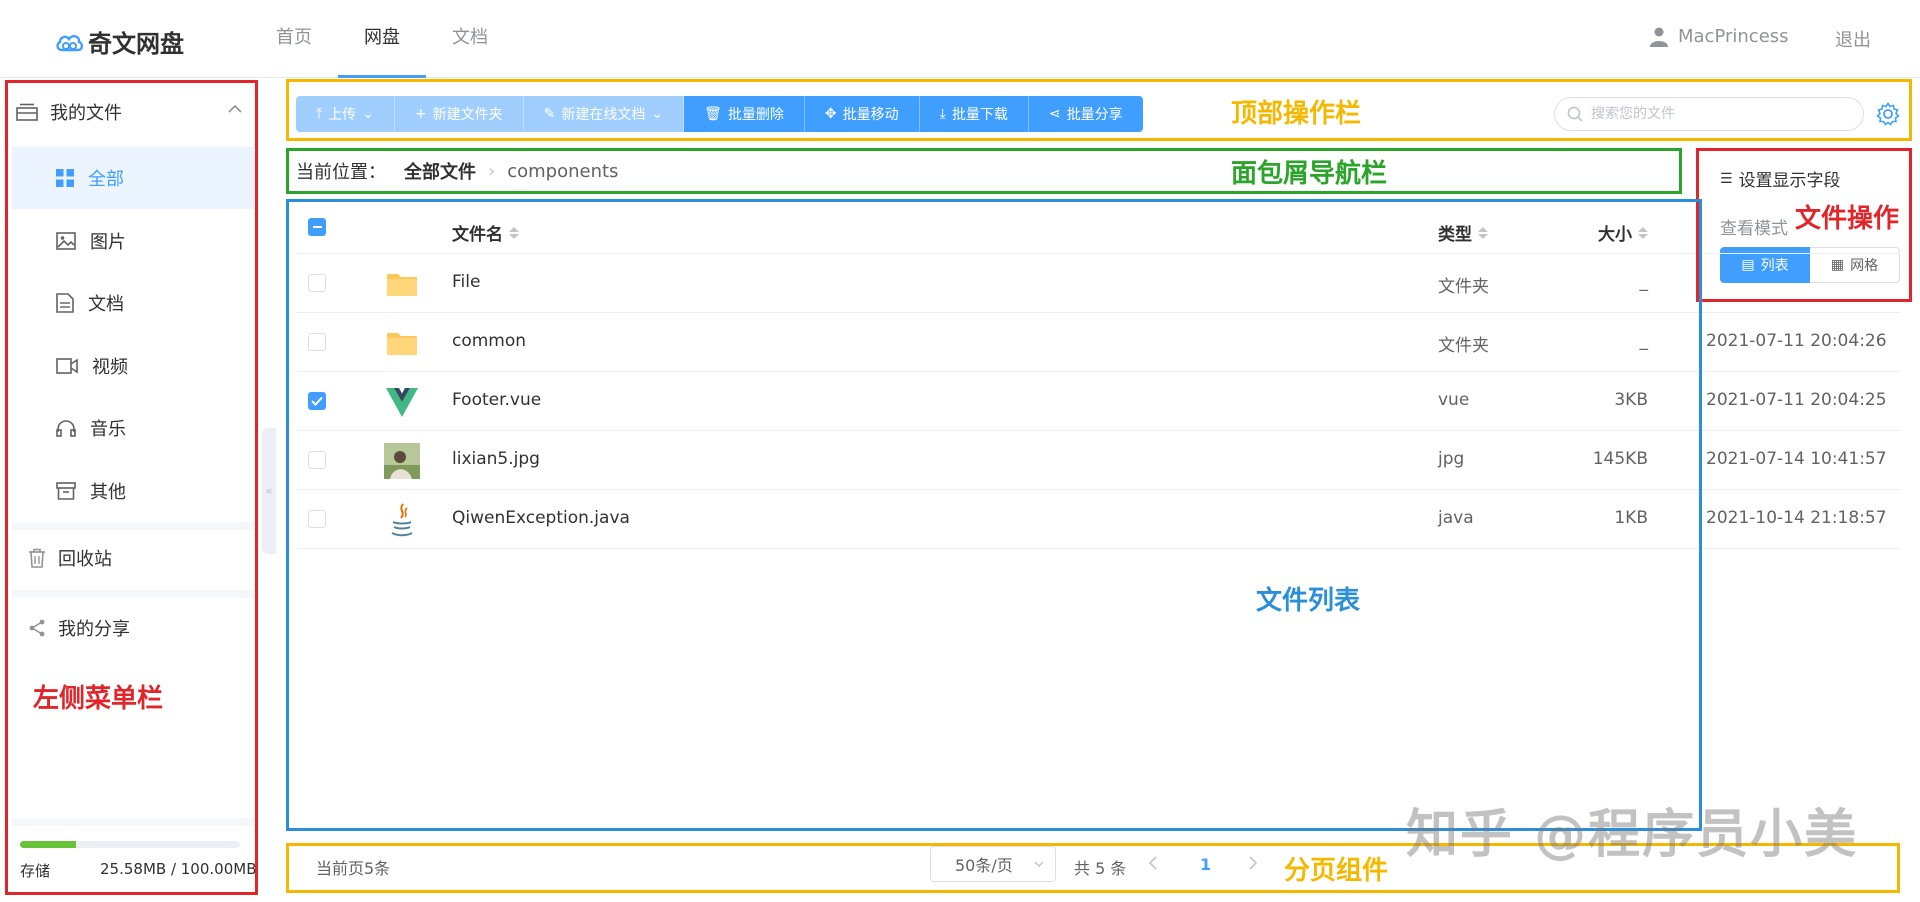 The image size is (1920, 902). I want to click on file-name: lixian5.jpg, so click(496, 459).